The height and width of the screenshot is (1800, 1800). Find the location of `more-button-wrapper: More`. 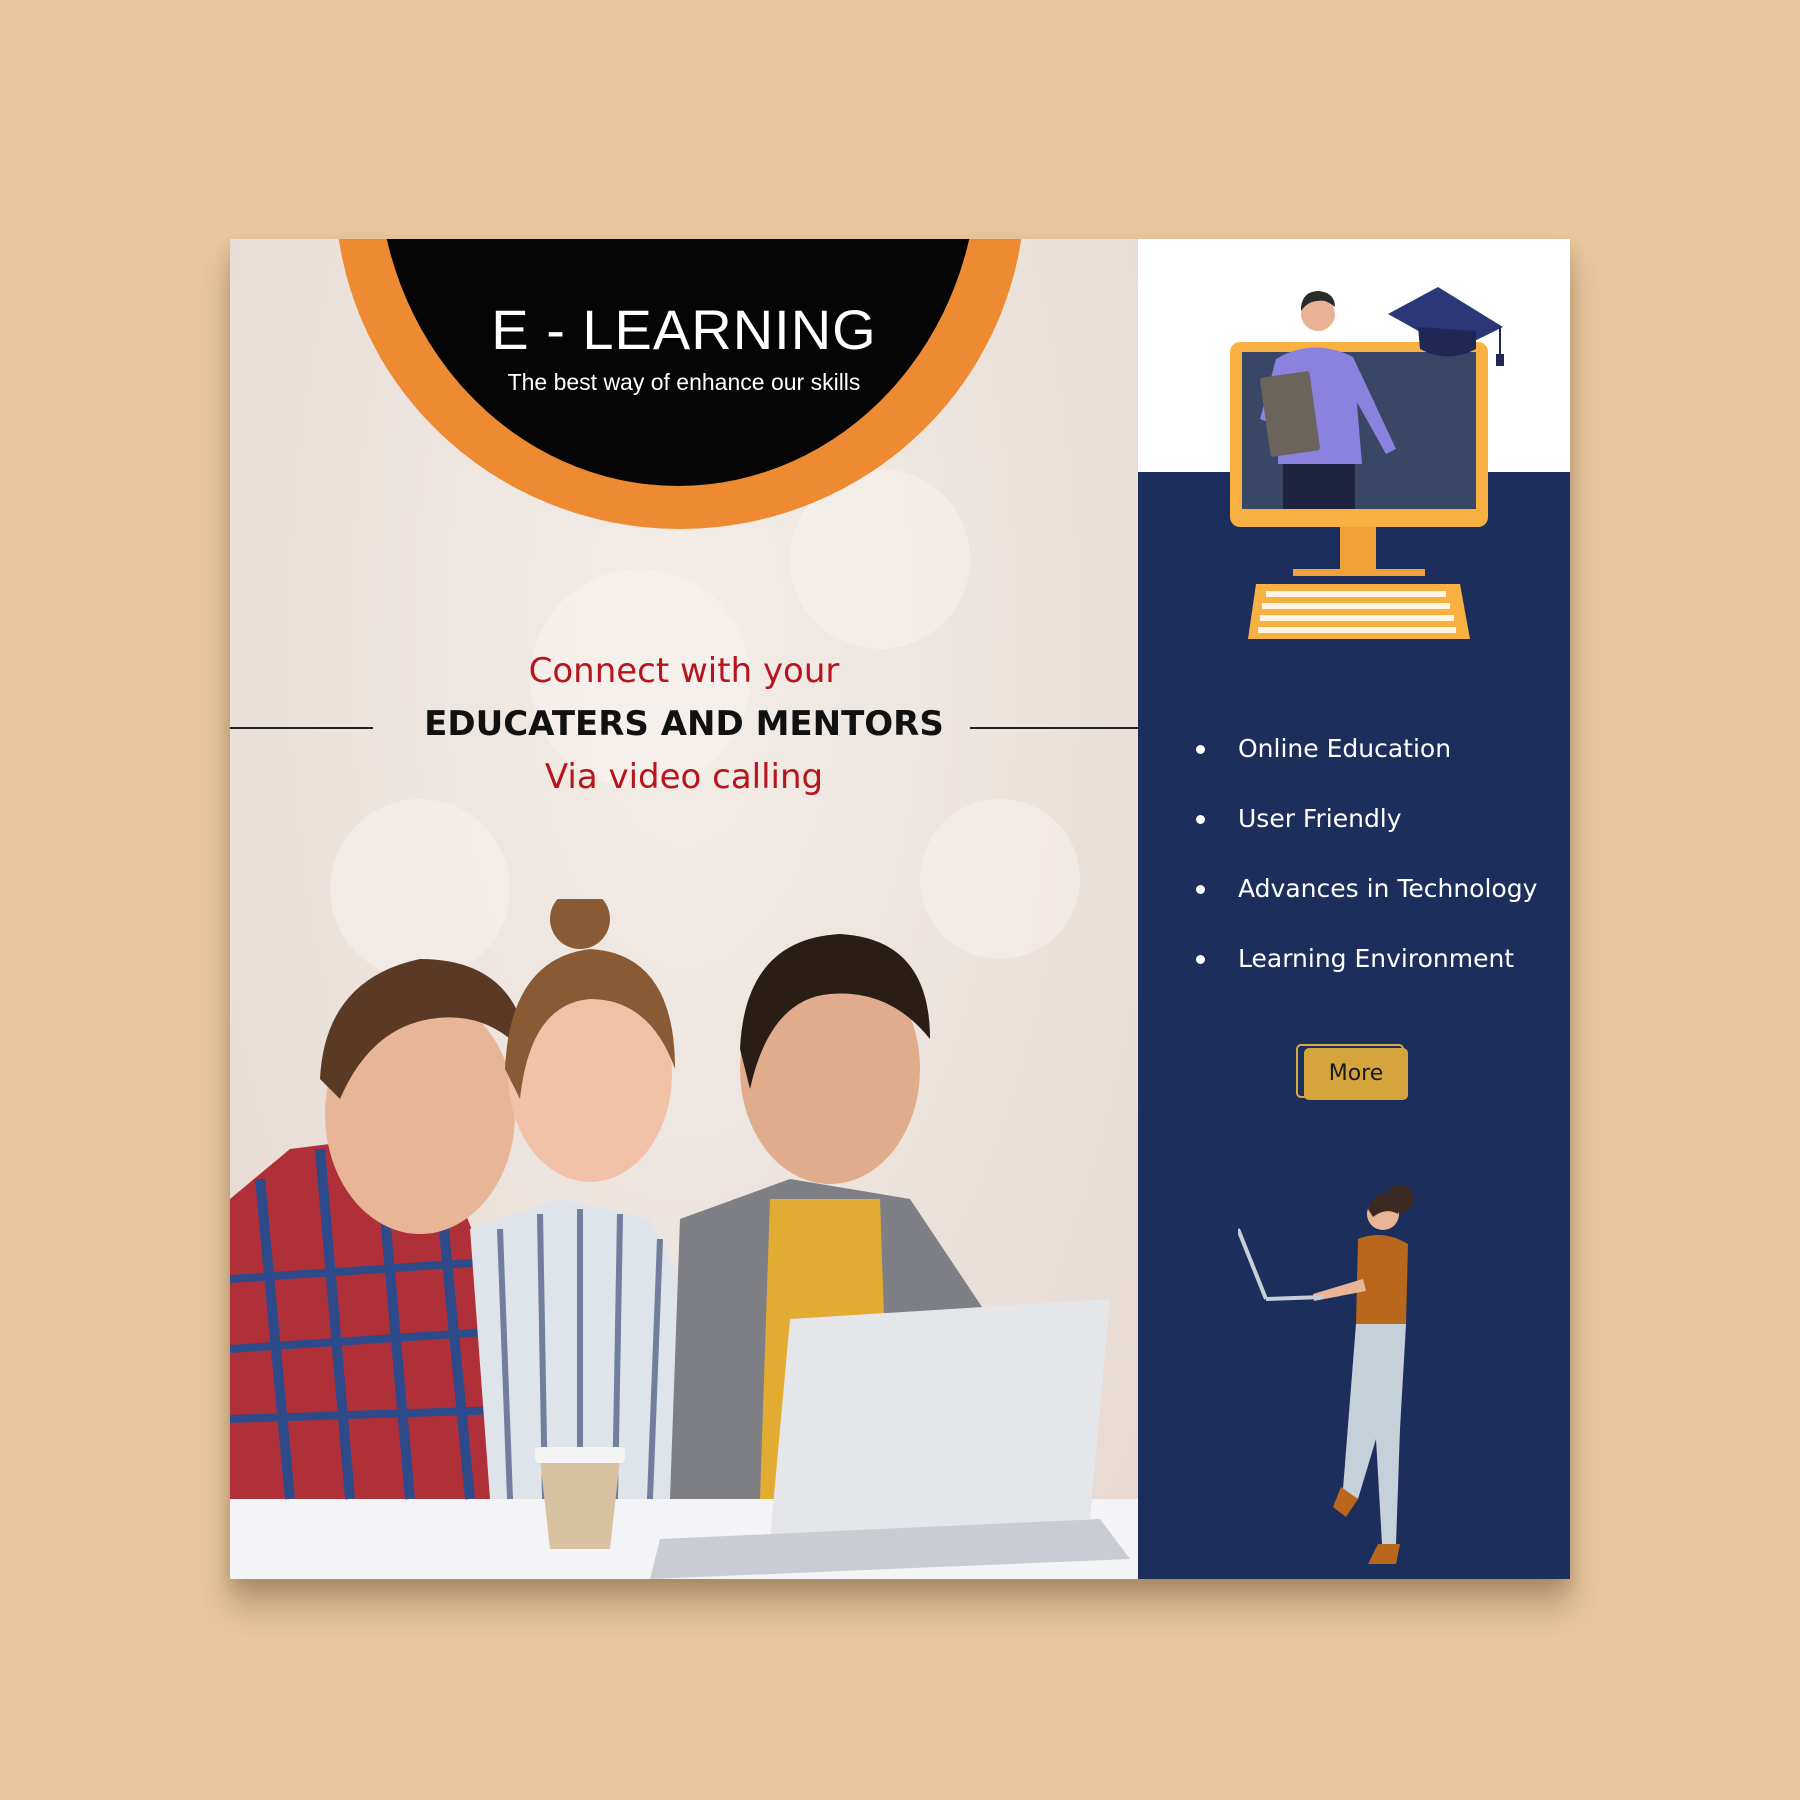

more-button-wrapper: More is located at coordinates (1352, 1072).